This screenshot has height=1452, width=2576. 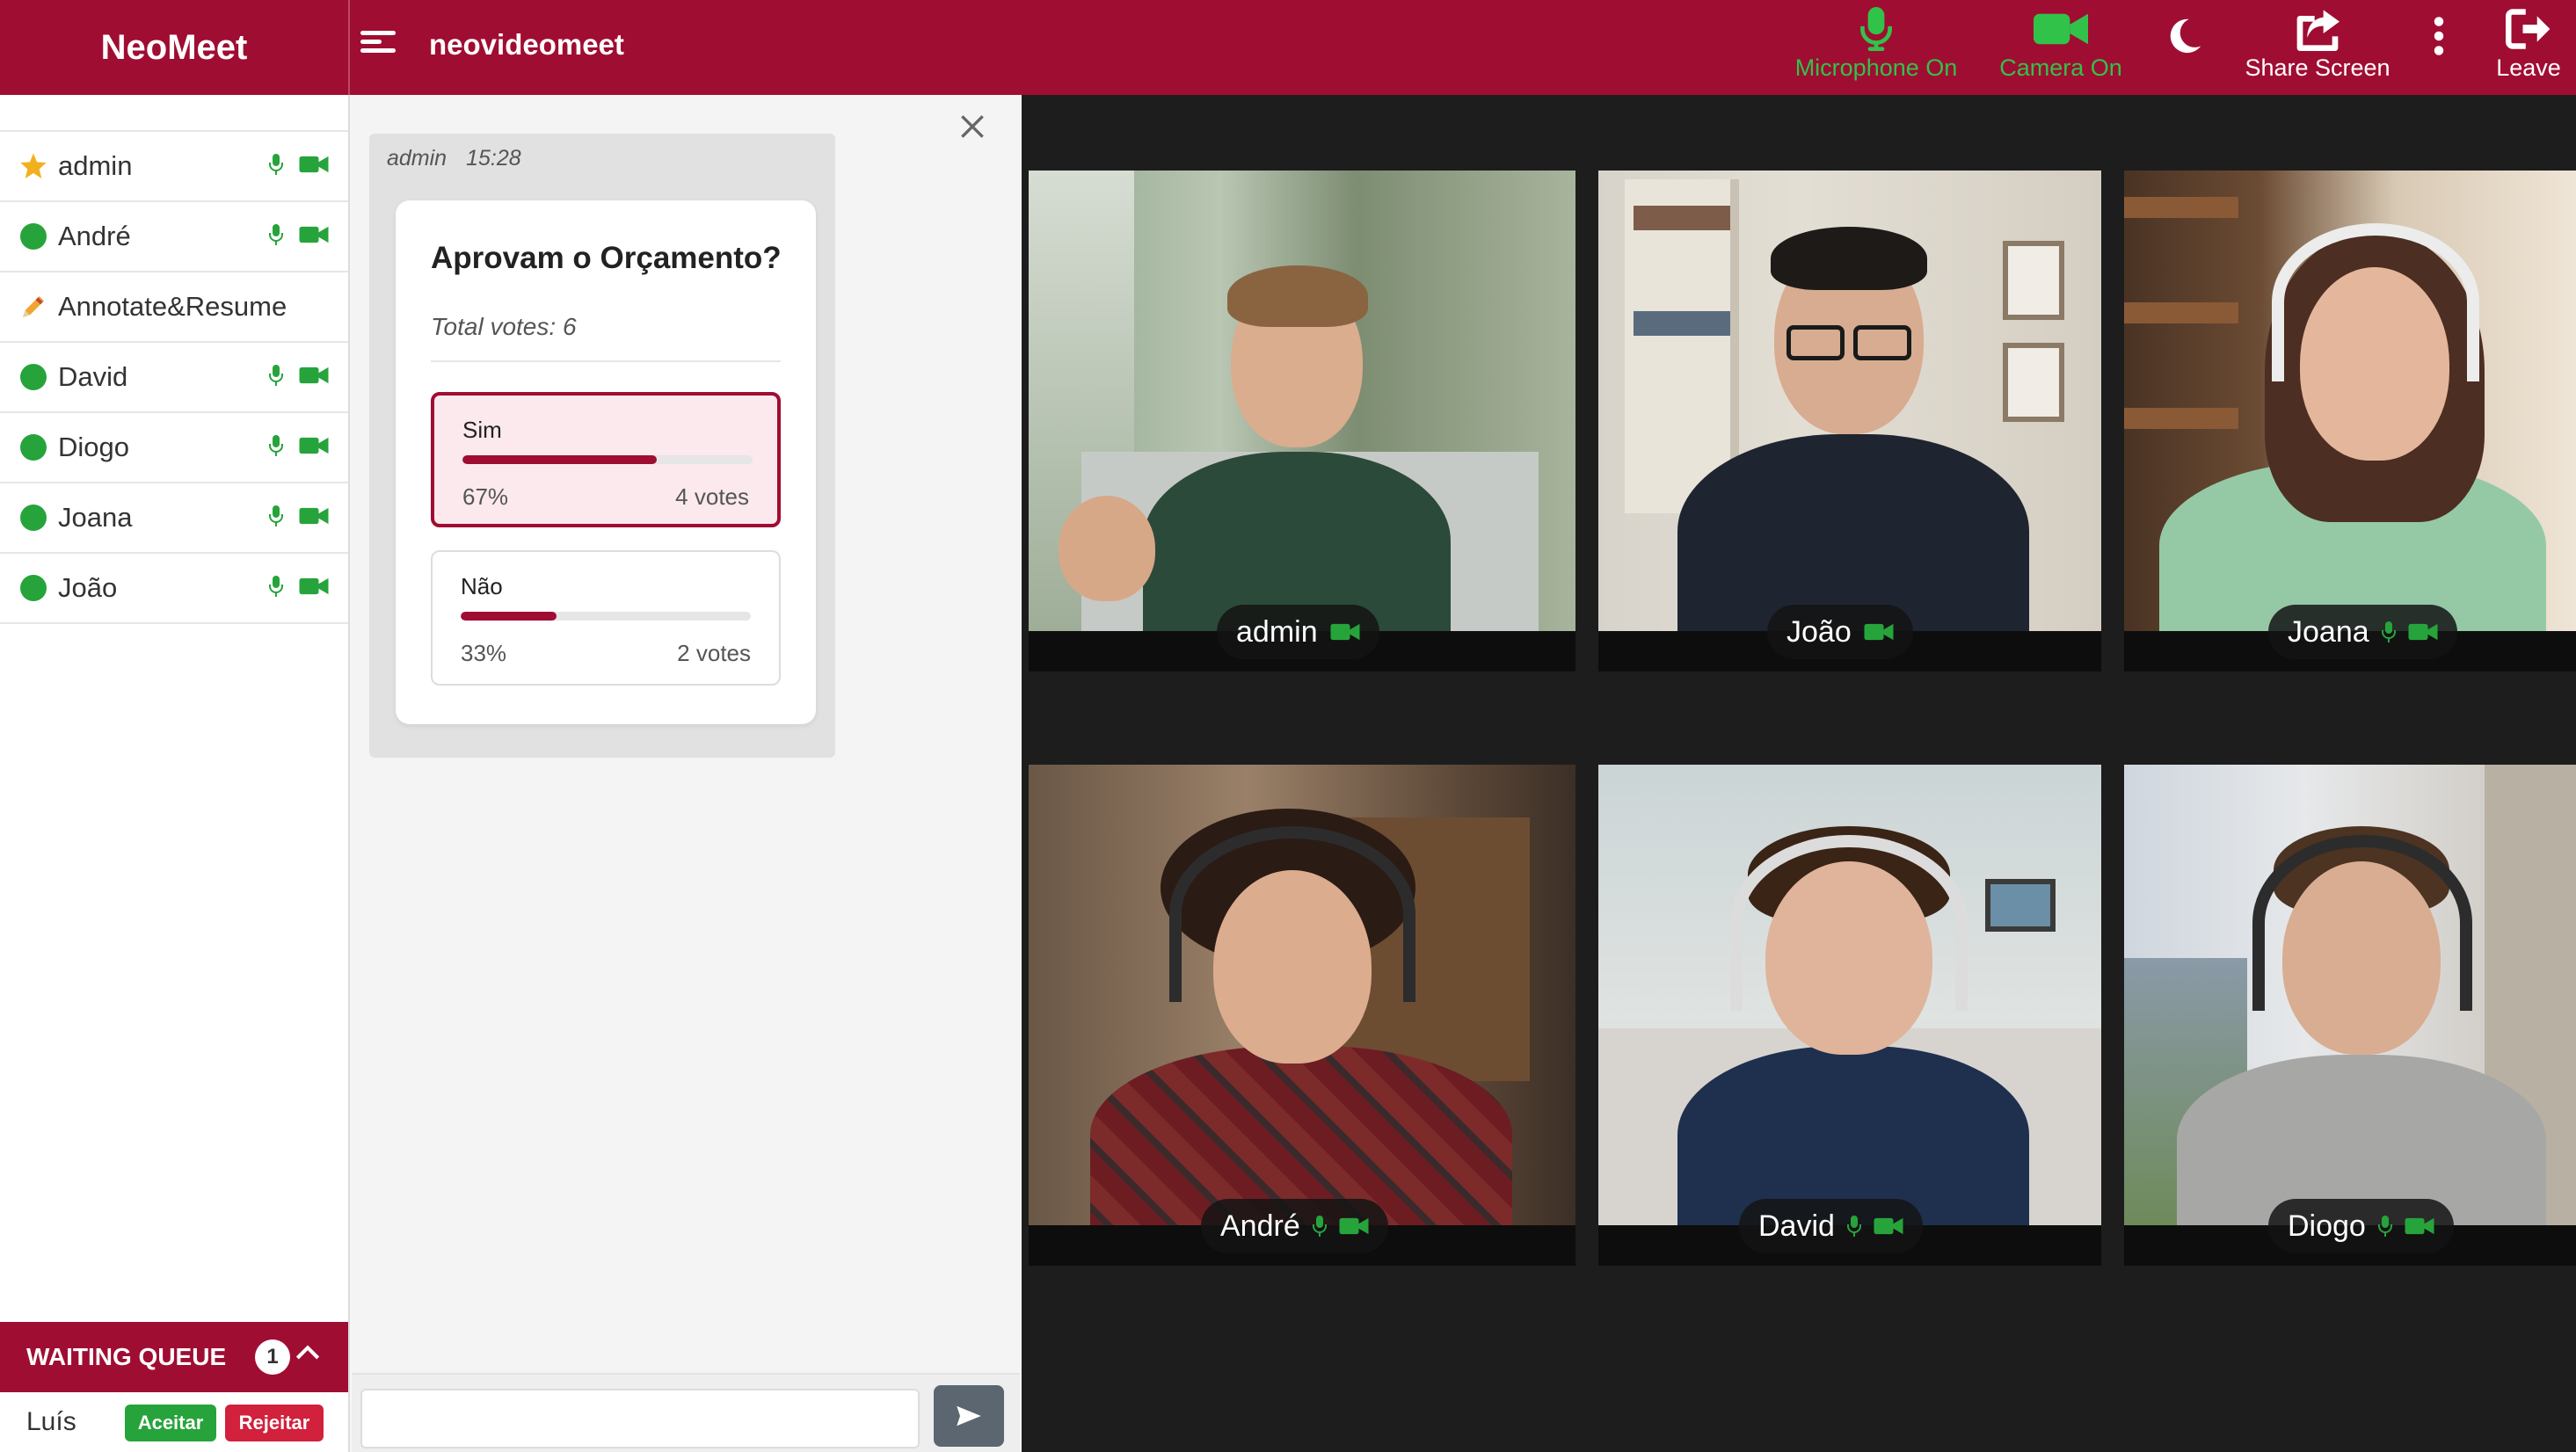 I want to click on message-author: admin, so click(x=417, y=158).